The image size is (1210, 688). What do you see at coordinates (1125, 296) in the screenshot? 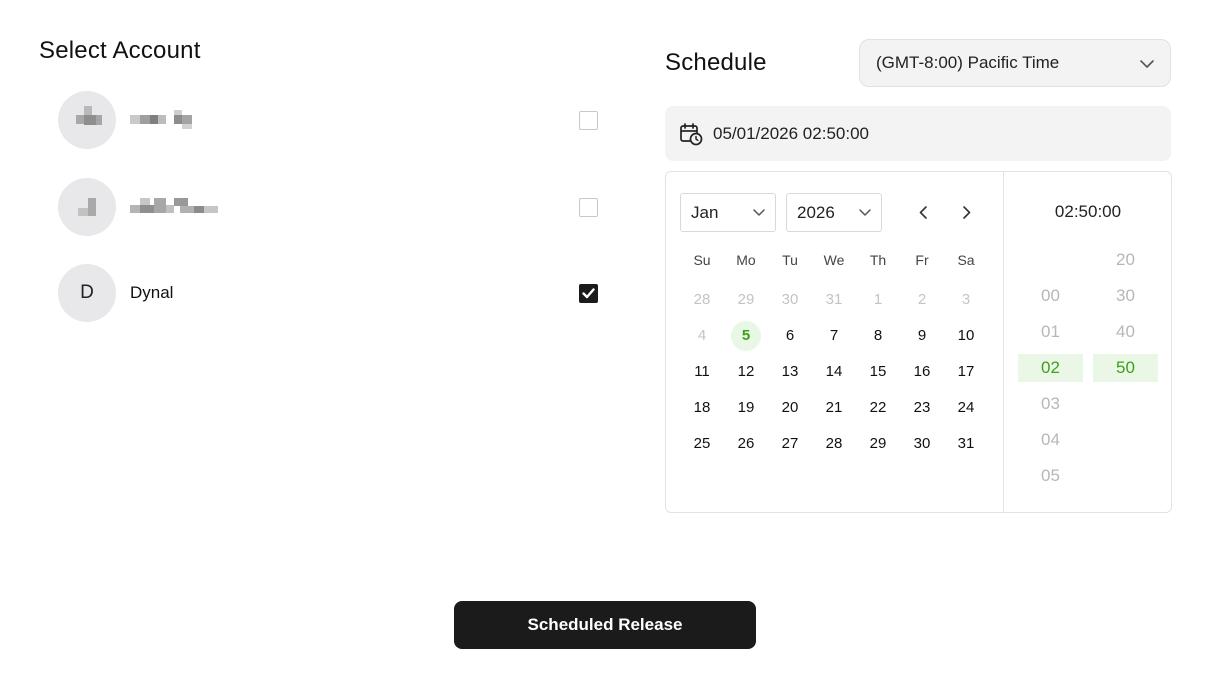
I see `minute-option: 30` at bounding box center [1125, 296].